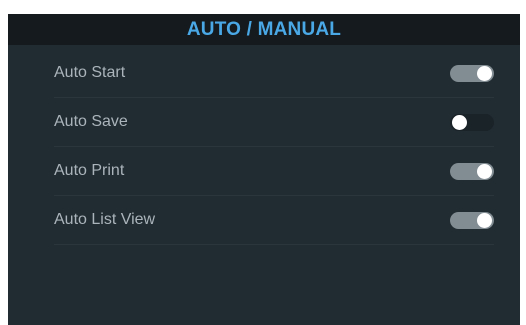 The image size is (526, 325). I want to click on panel-header: AUTO / MANUAL, so click(264, 29).